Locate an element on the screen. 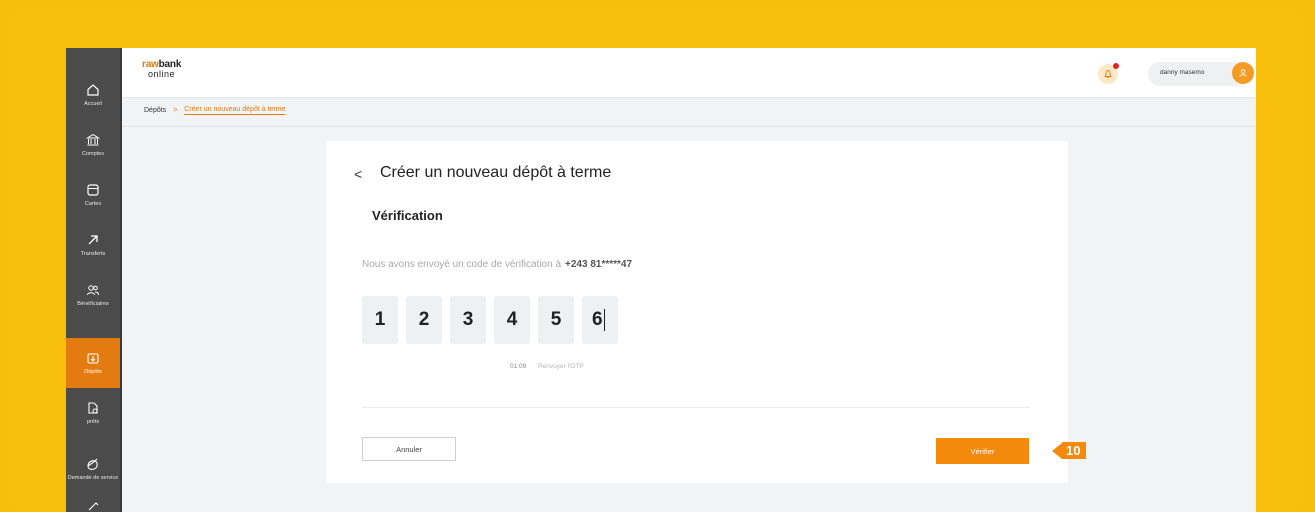 This screenshot has width=1315, height=512. sidebar-item-depots: Dépôts is located at coordinates (93, 363).